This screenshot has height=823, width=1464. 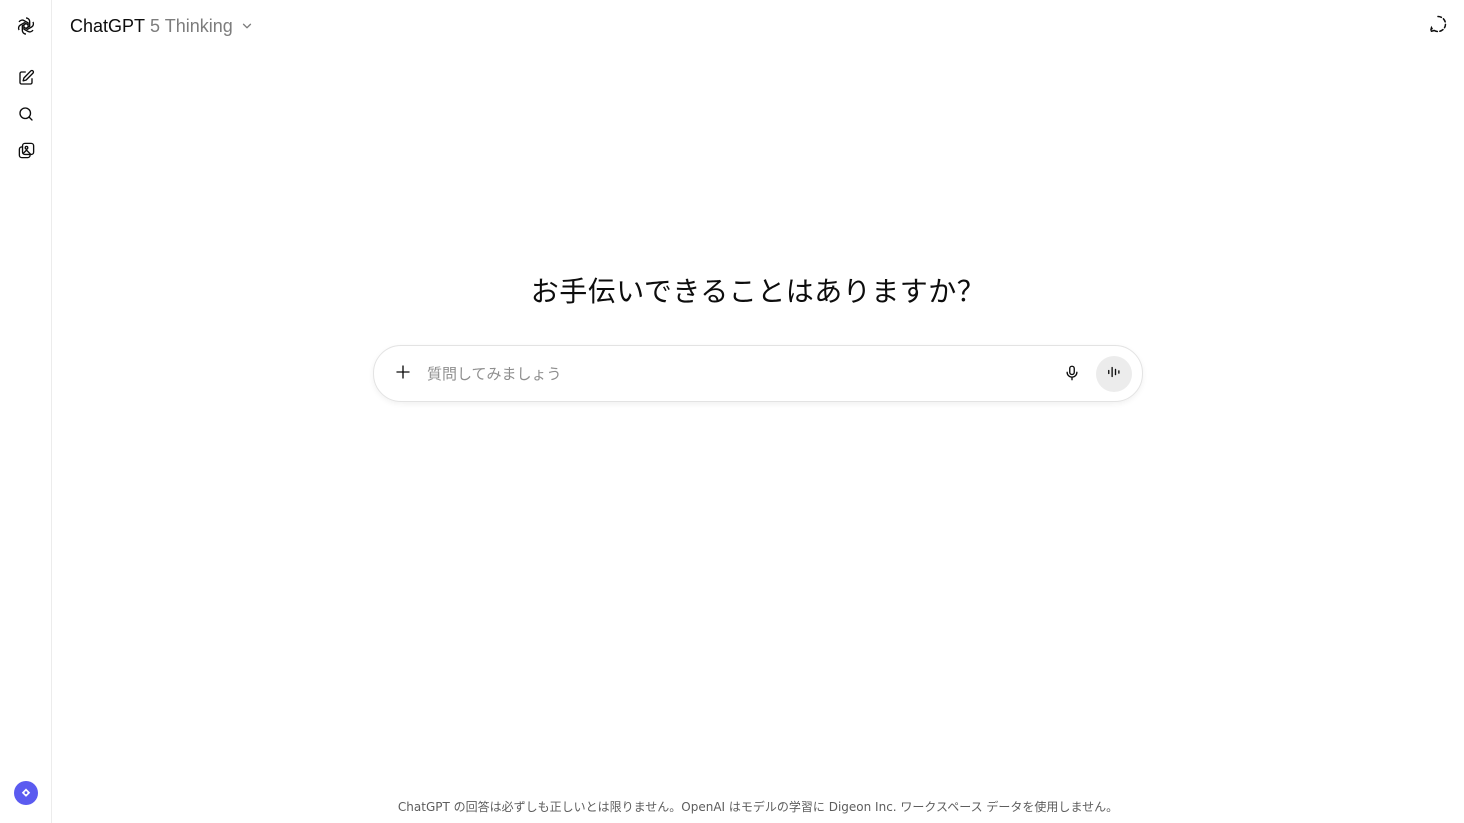 I want to click on library-button, so click(x=26, y=150).